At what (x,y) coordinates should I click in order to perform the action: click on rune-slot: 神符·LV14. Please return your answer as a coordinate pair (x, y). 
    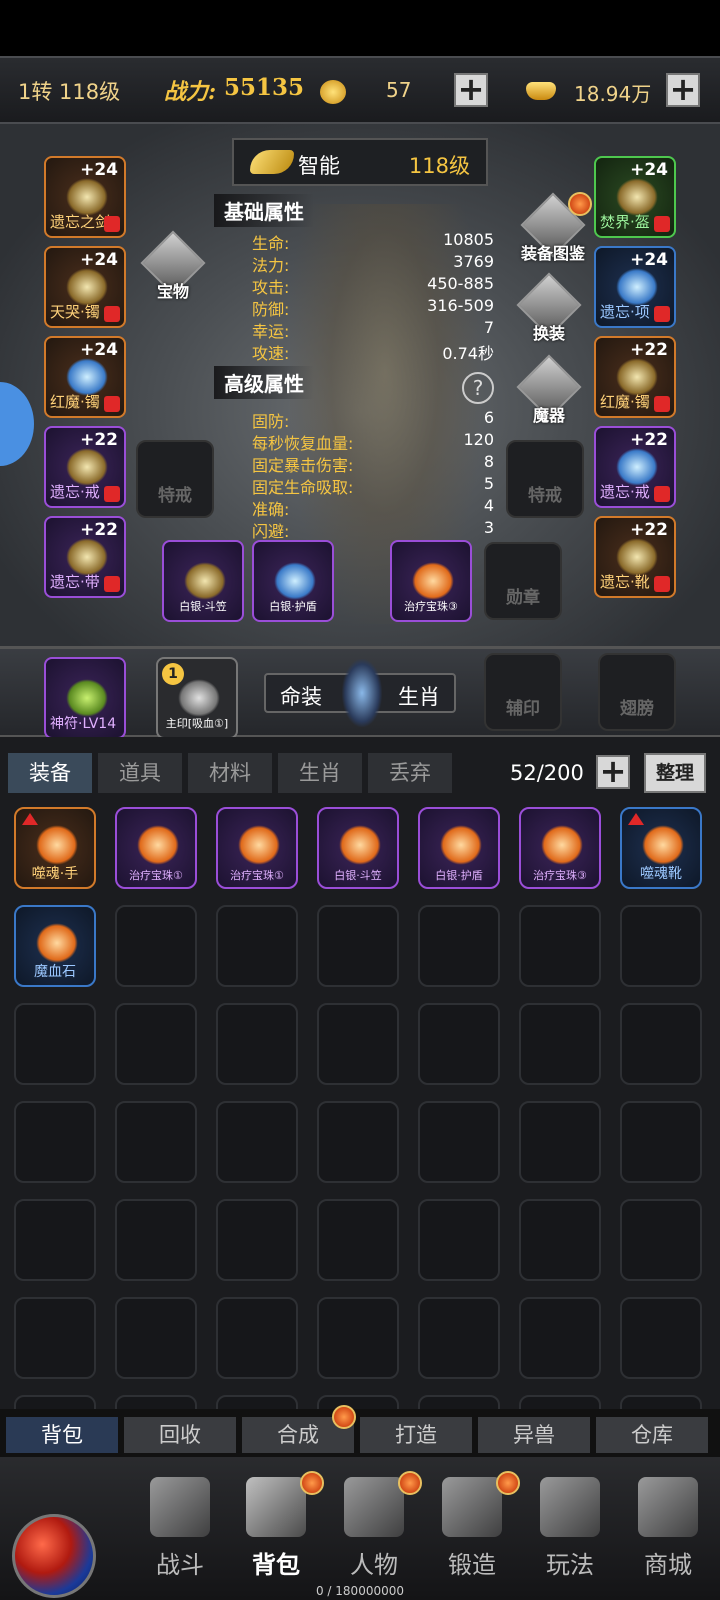
    Looking at the image, I should click on (85, 698).